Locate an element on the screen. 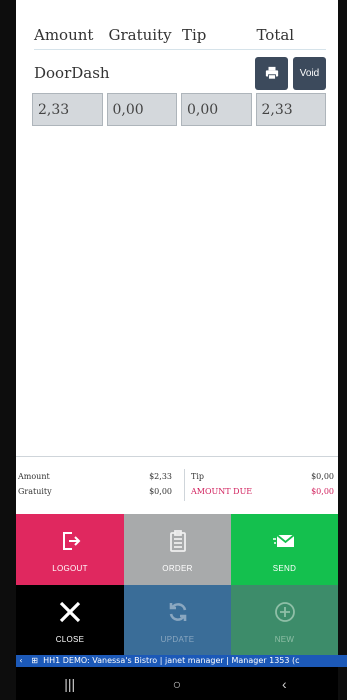 The image size is (347, 700). send-button: SEND is located at coordinates (284, 549).